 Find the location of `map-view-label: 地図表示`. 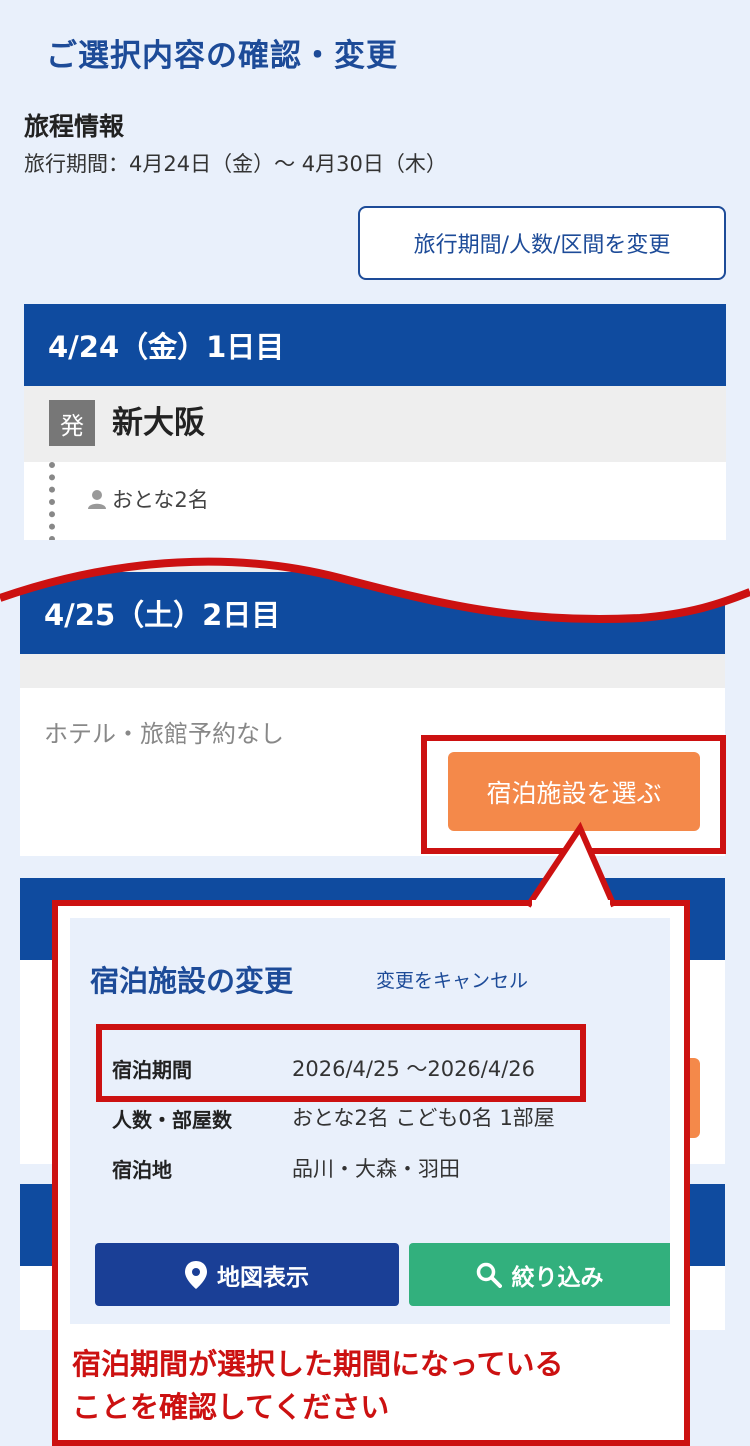

map-view-label: 地図表示 is located at coordinates (263, 1277).